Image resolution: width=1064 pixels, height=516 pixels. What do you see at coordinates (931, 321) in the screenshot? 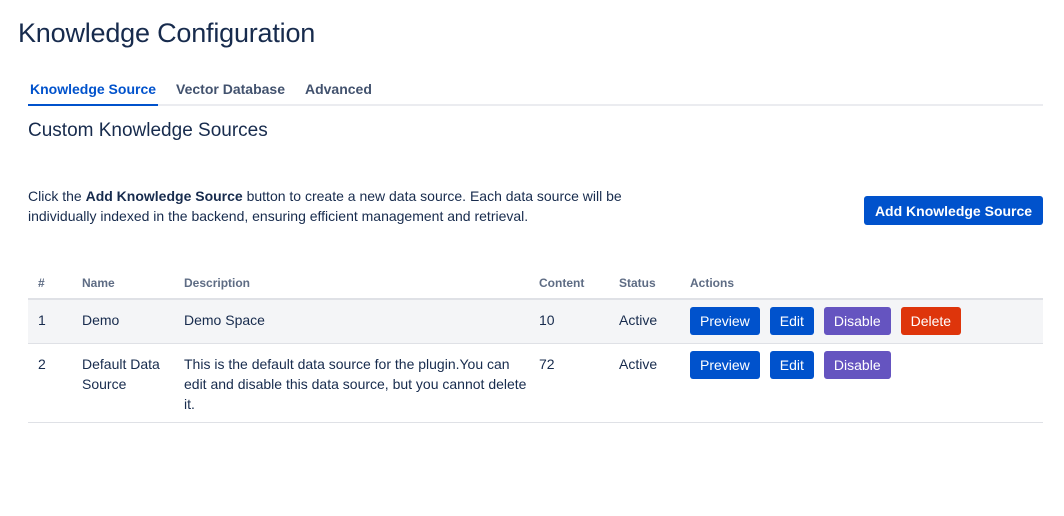
I see `delete-button: Delete` at bounding box center [931, 321].